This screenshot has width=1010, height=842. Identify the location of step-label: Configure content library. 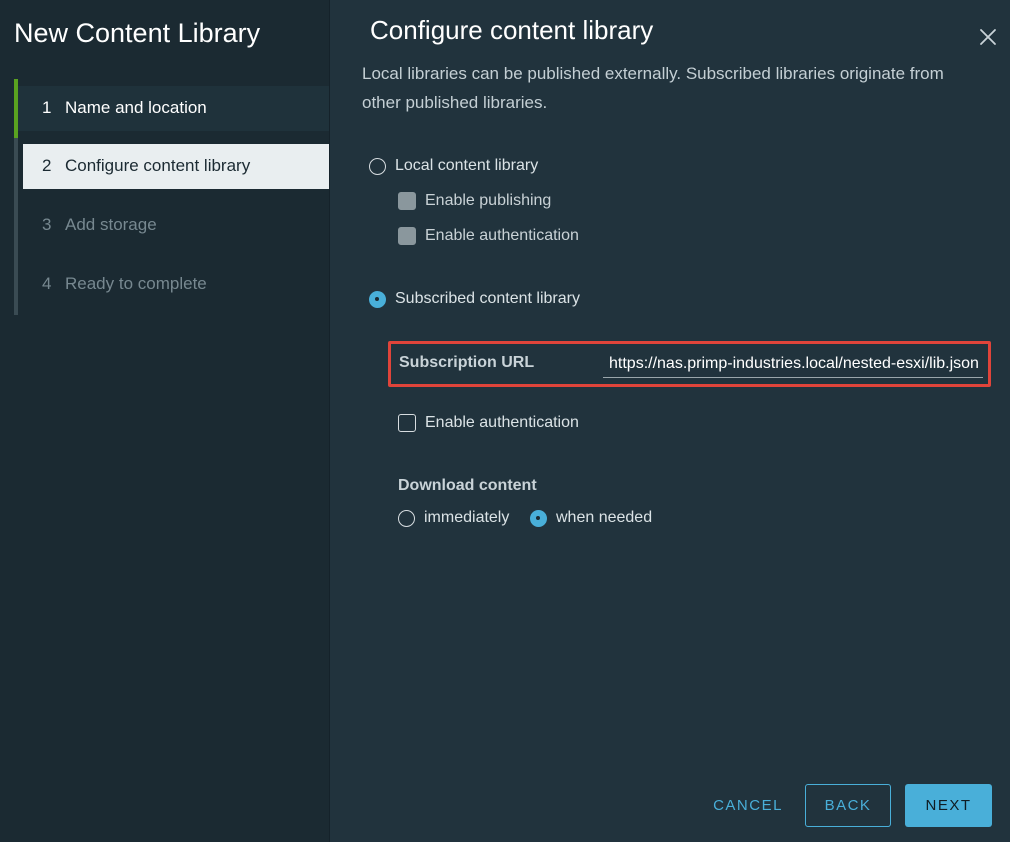
(158, 165).